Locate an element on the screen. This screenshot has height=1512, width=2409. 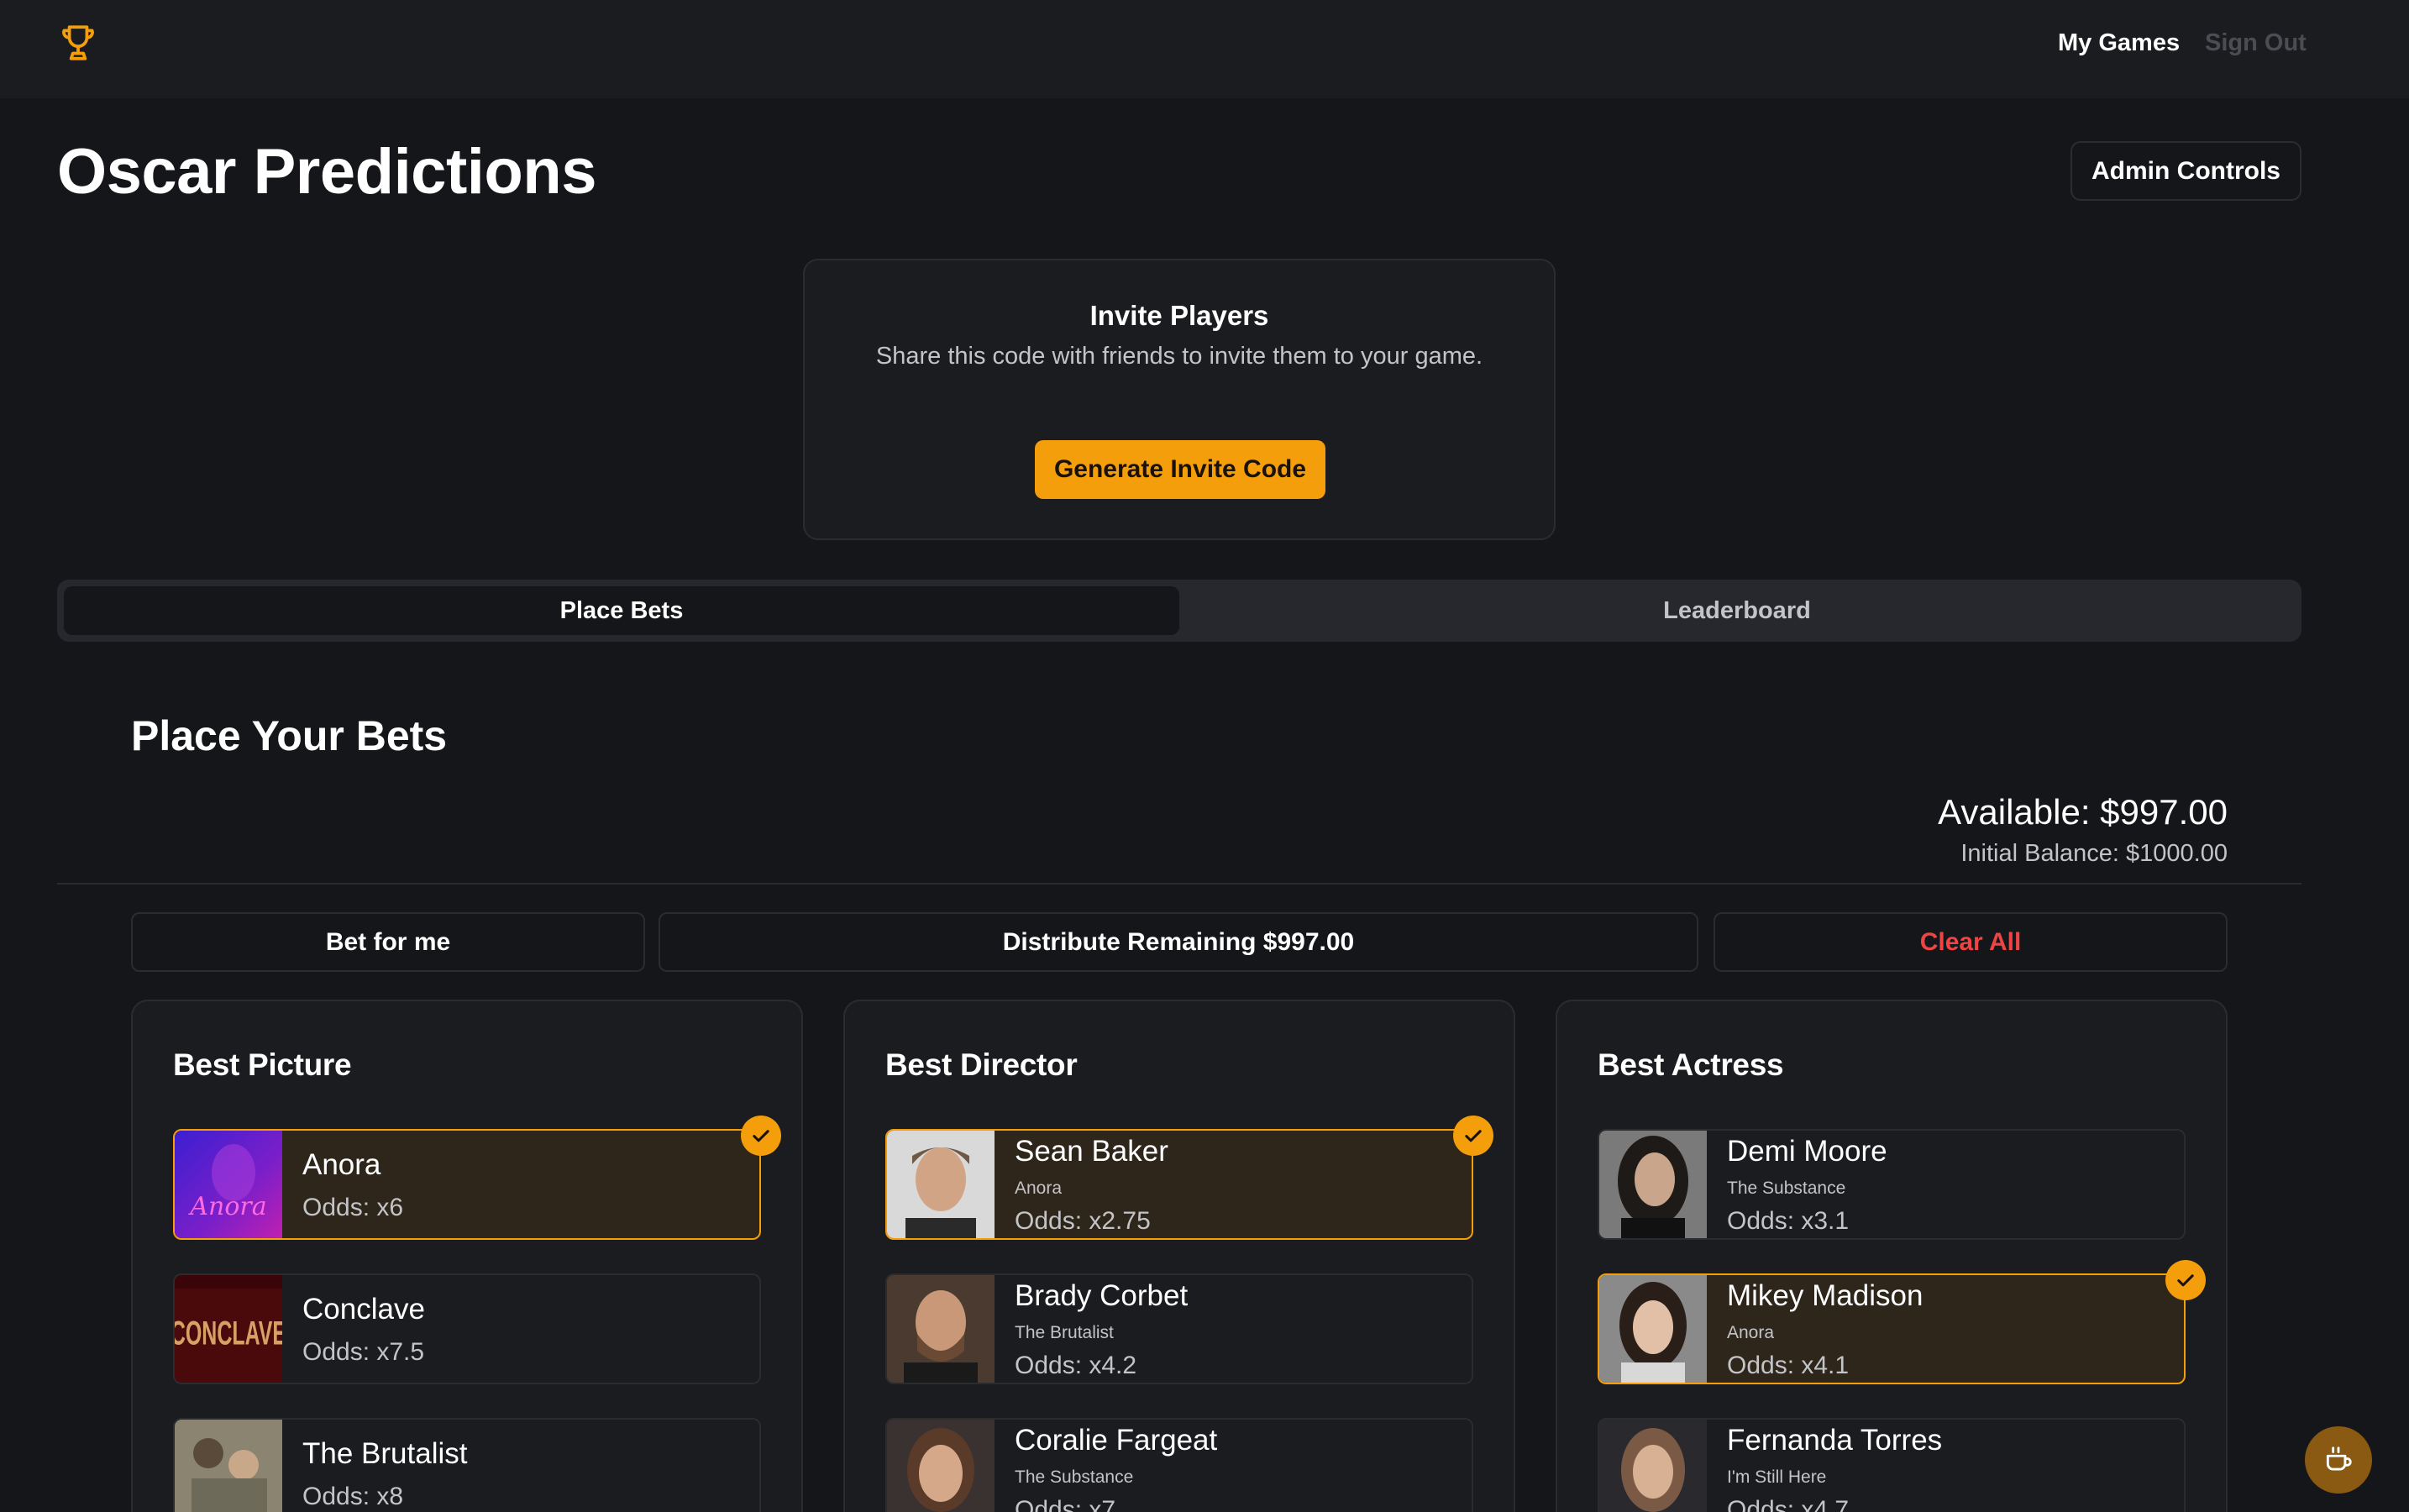
place-bets-heading: Place Your Bets is located at coordinates (289, 735).